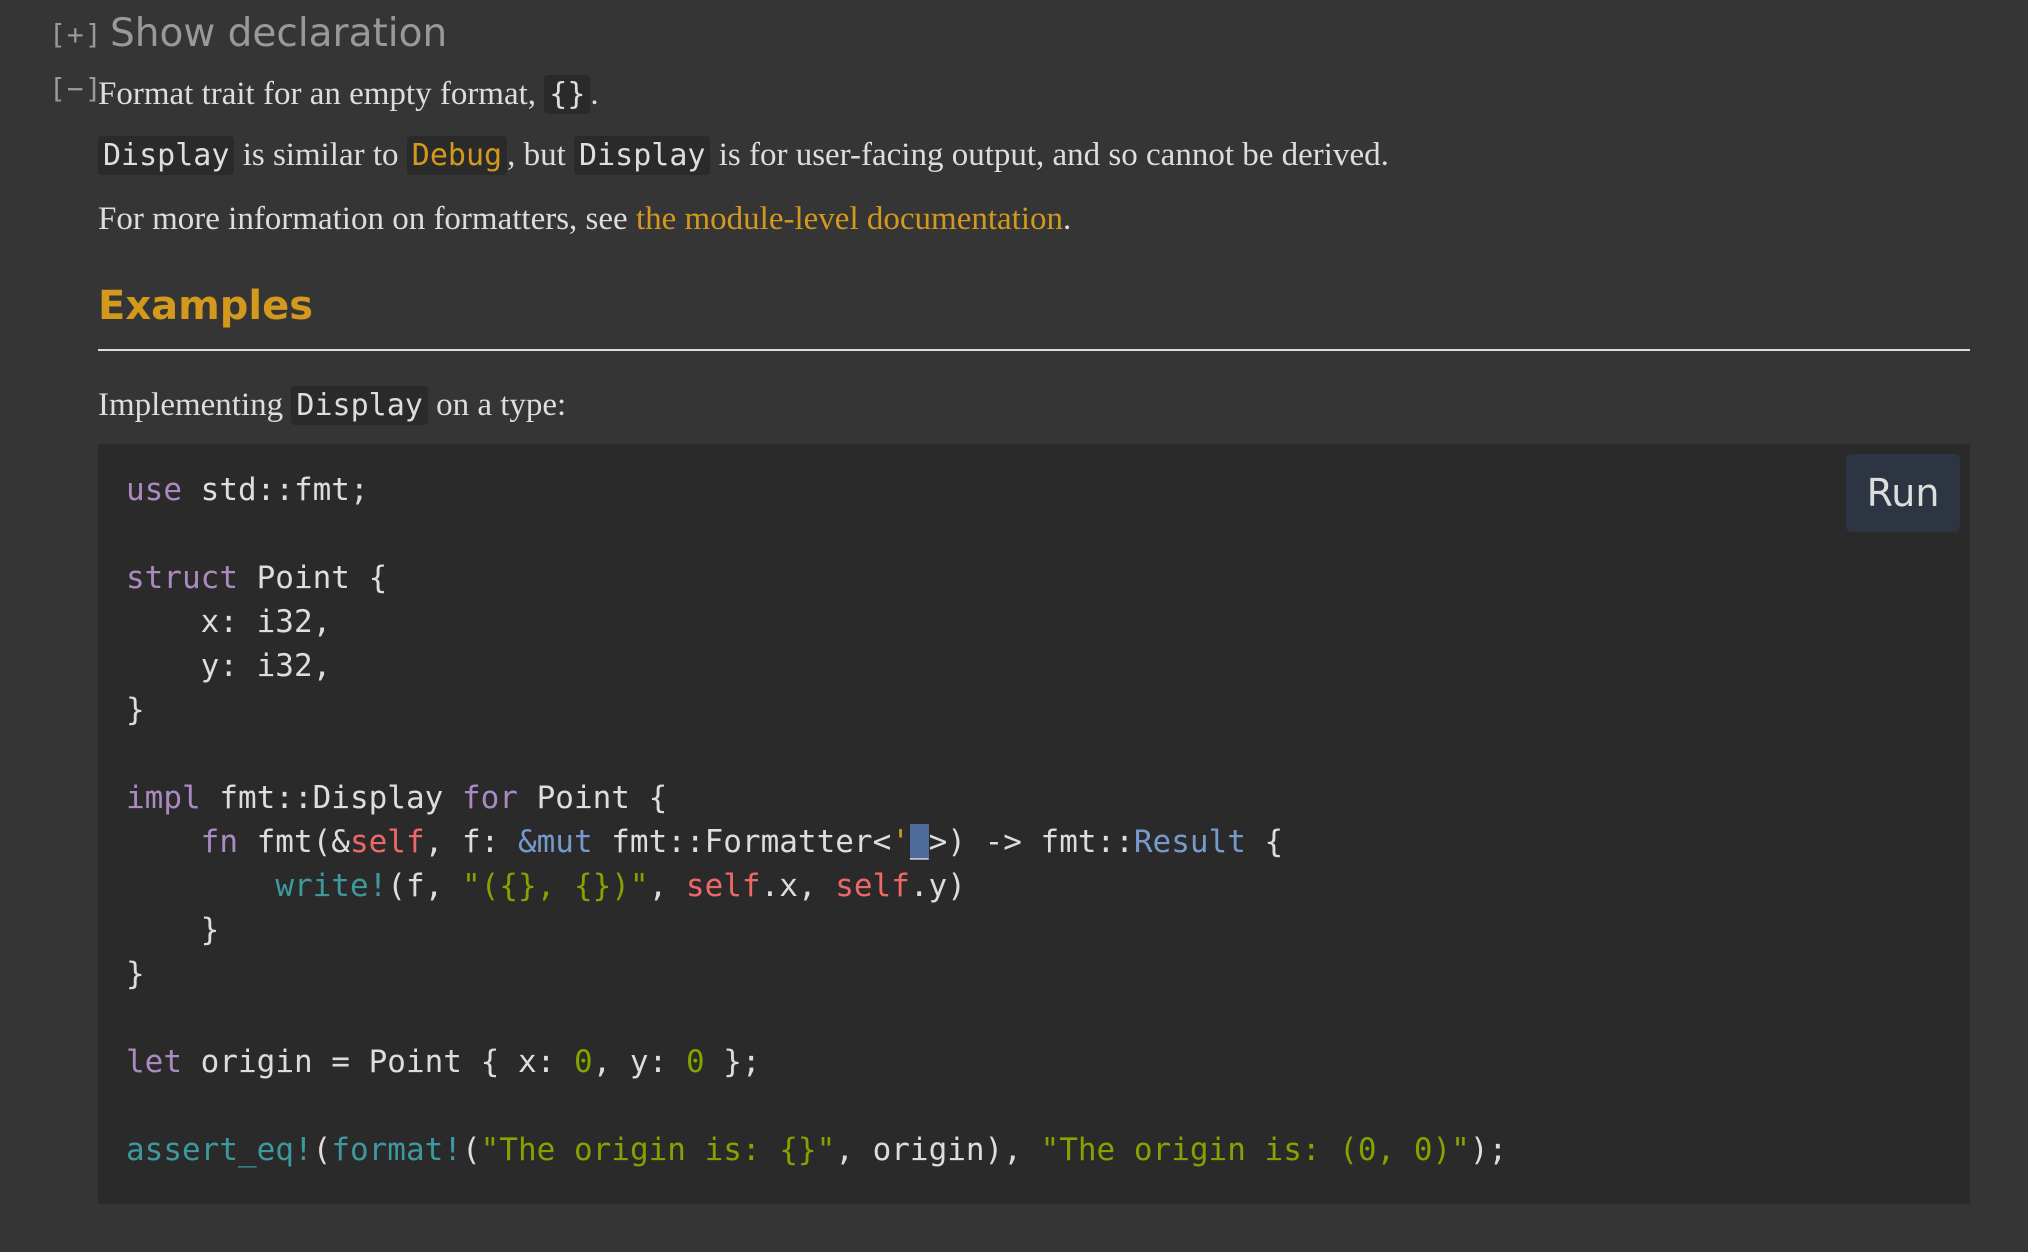 This screenshot has width=2028, height=1252. I want to click on text-cursor-selection: _, so click(919, 842).